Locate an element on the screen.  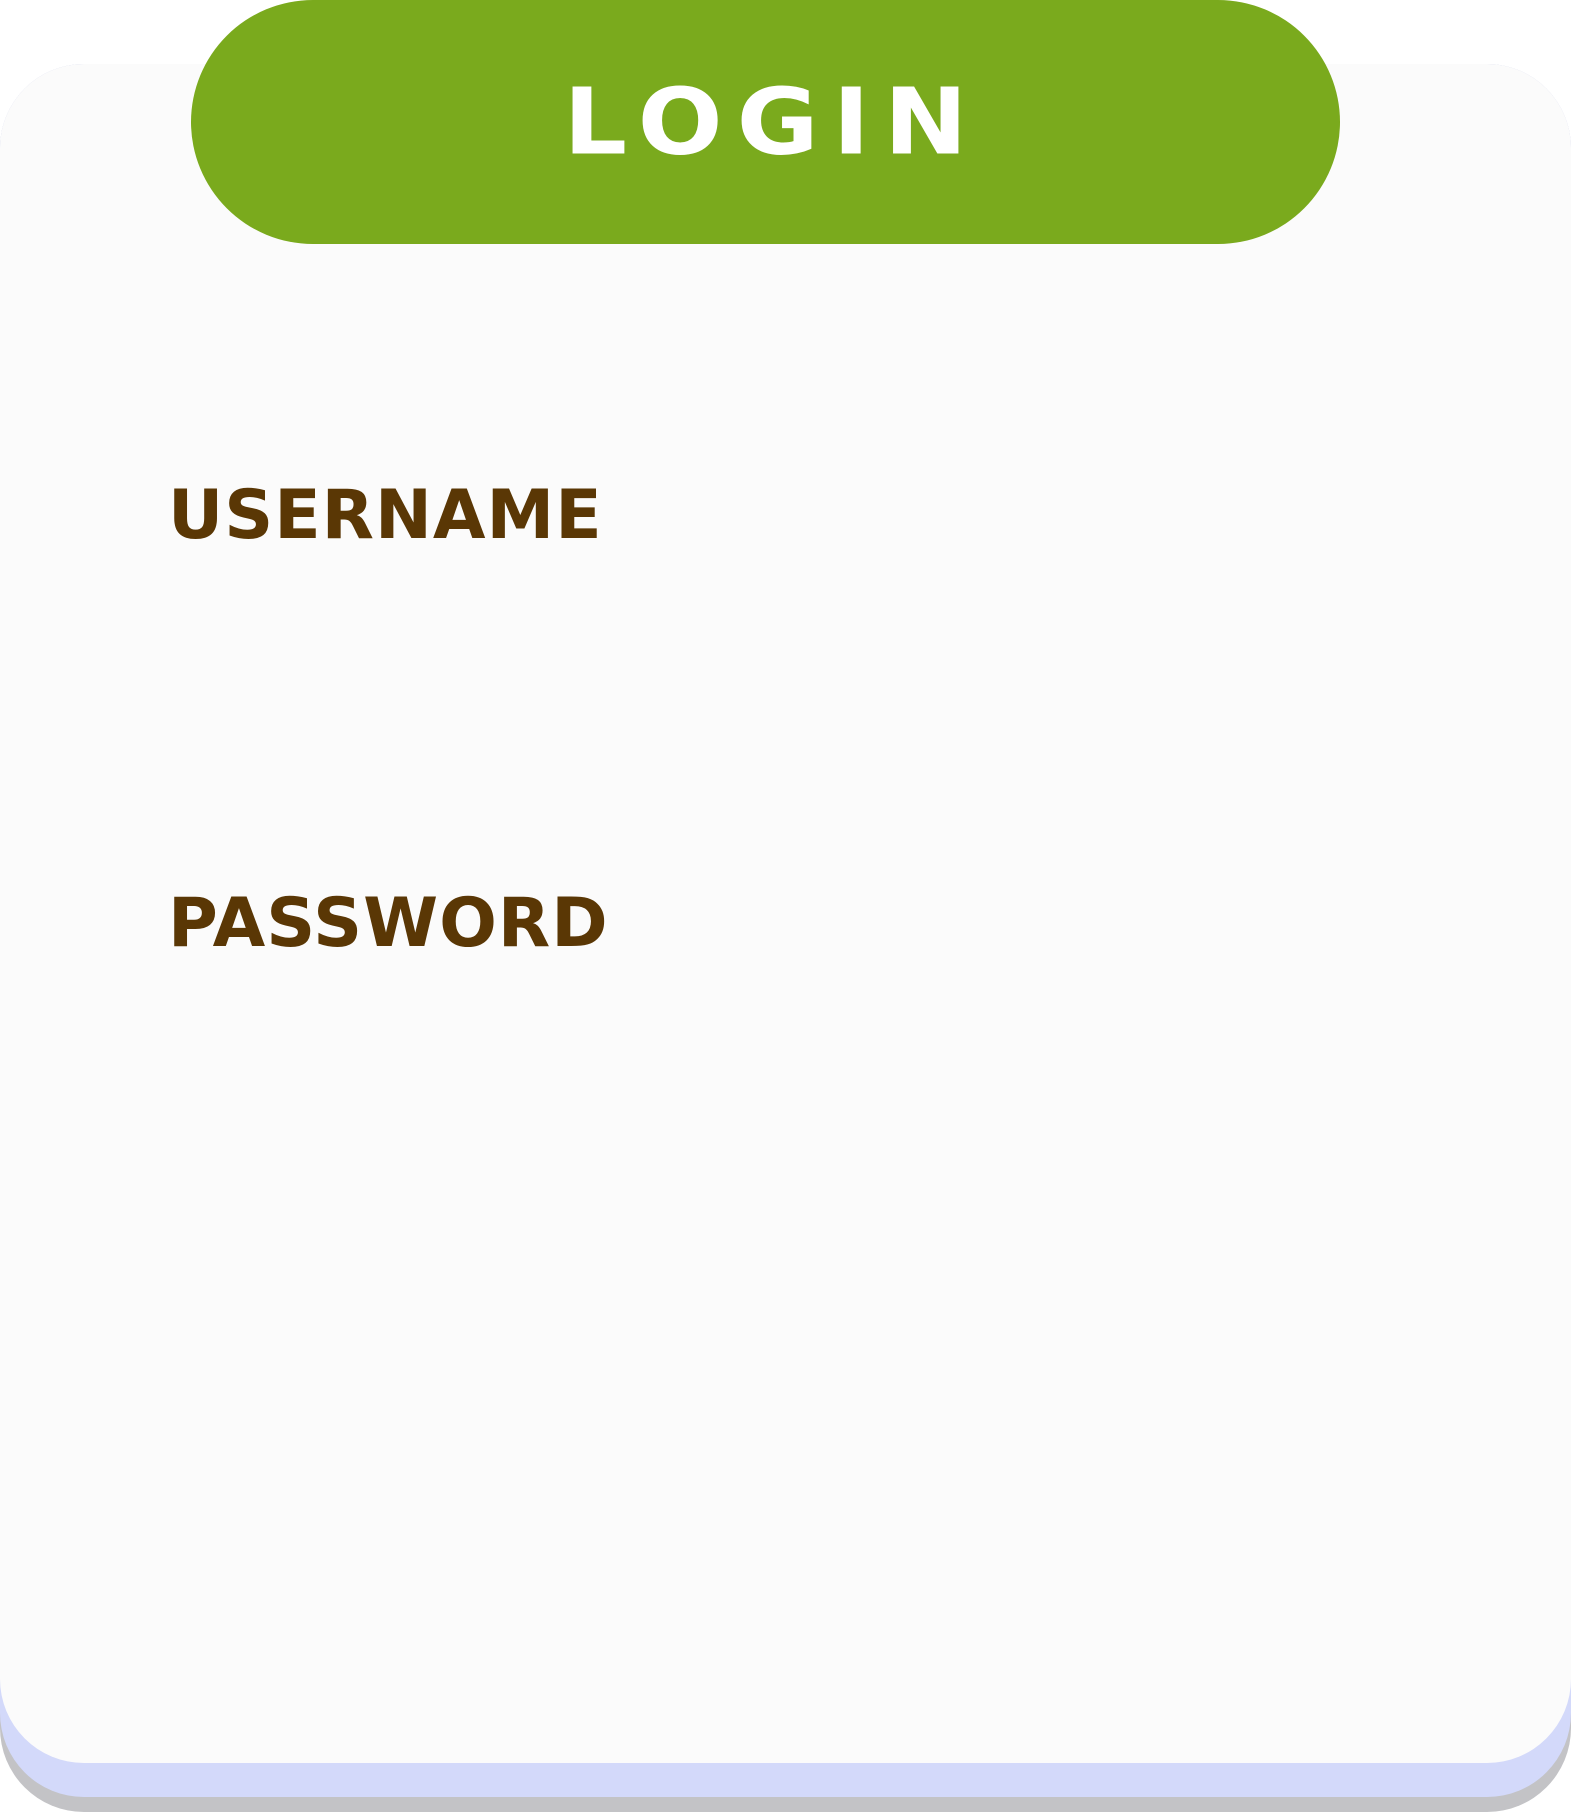
title-banner: LOGIN is located at coordinates (765, 122).